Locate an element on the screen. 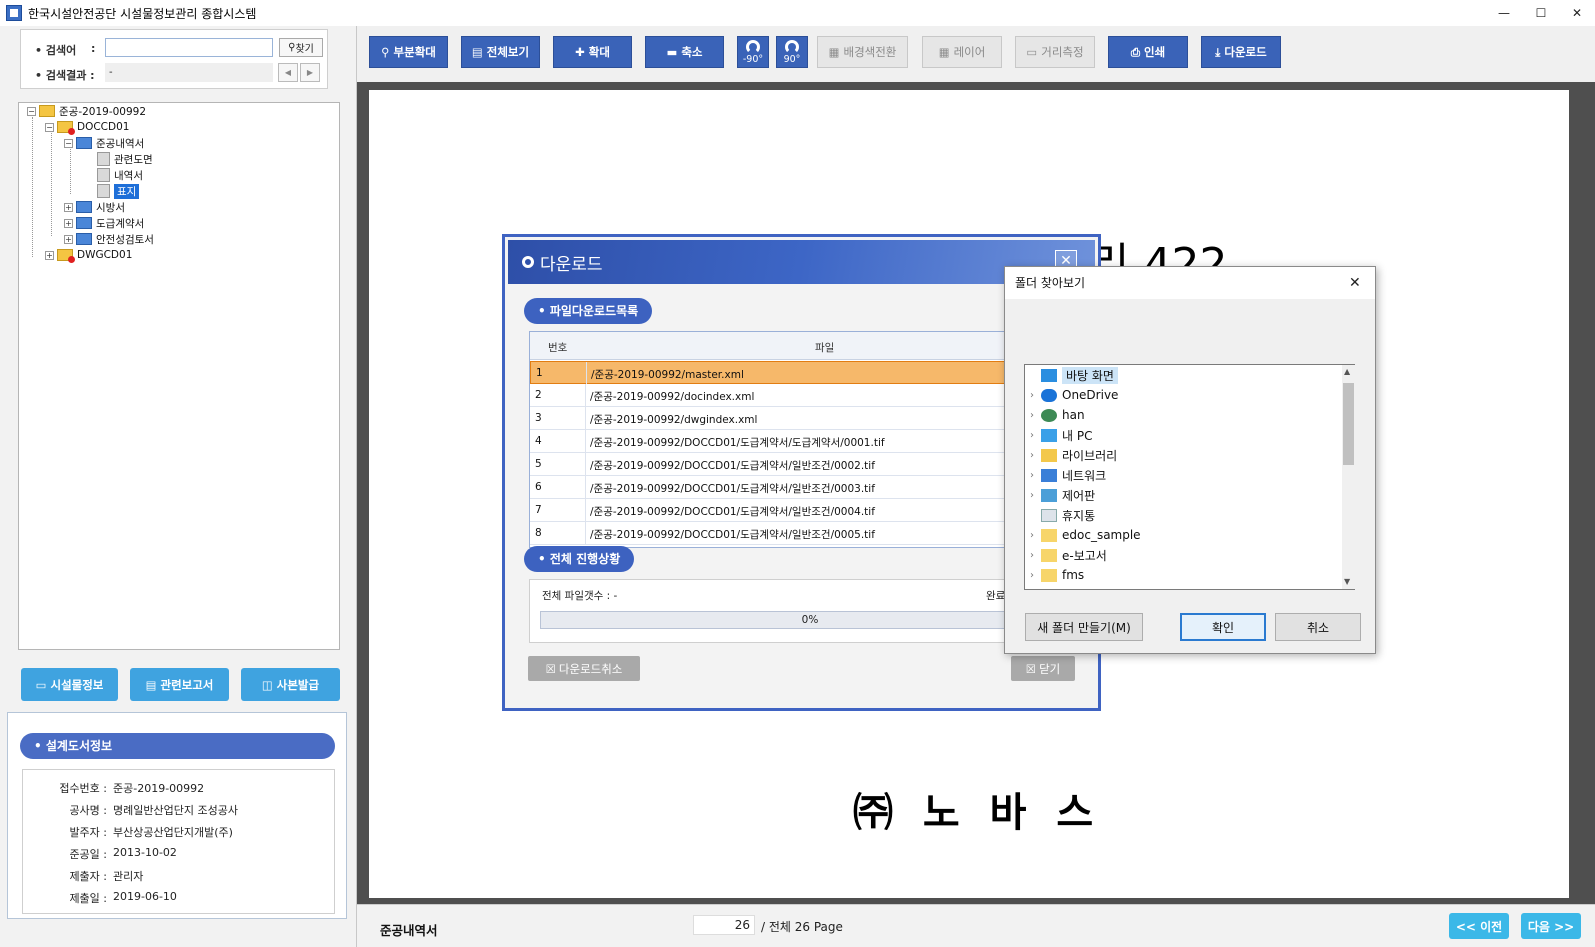  close-window-button: ✕ is located at coordinates (1577, 13).